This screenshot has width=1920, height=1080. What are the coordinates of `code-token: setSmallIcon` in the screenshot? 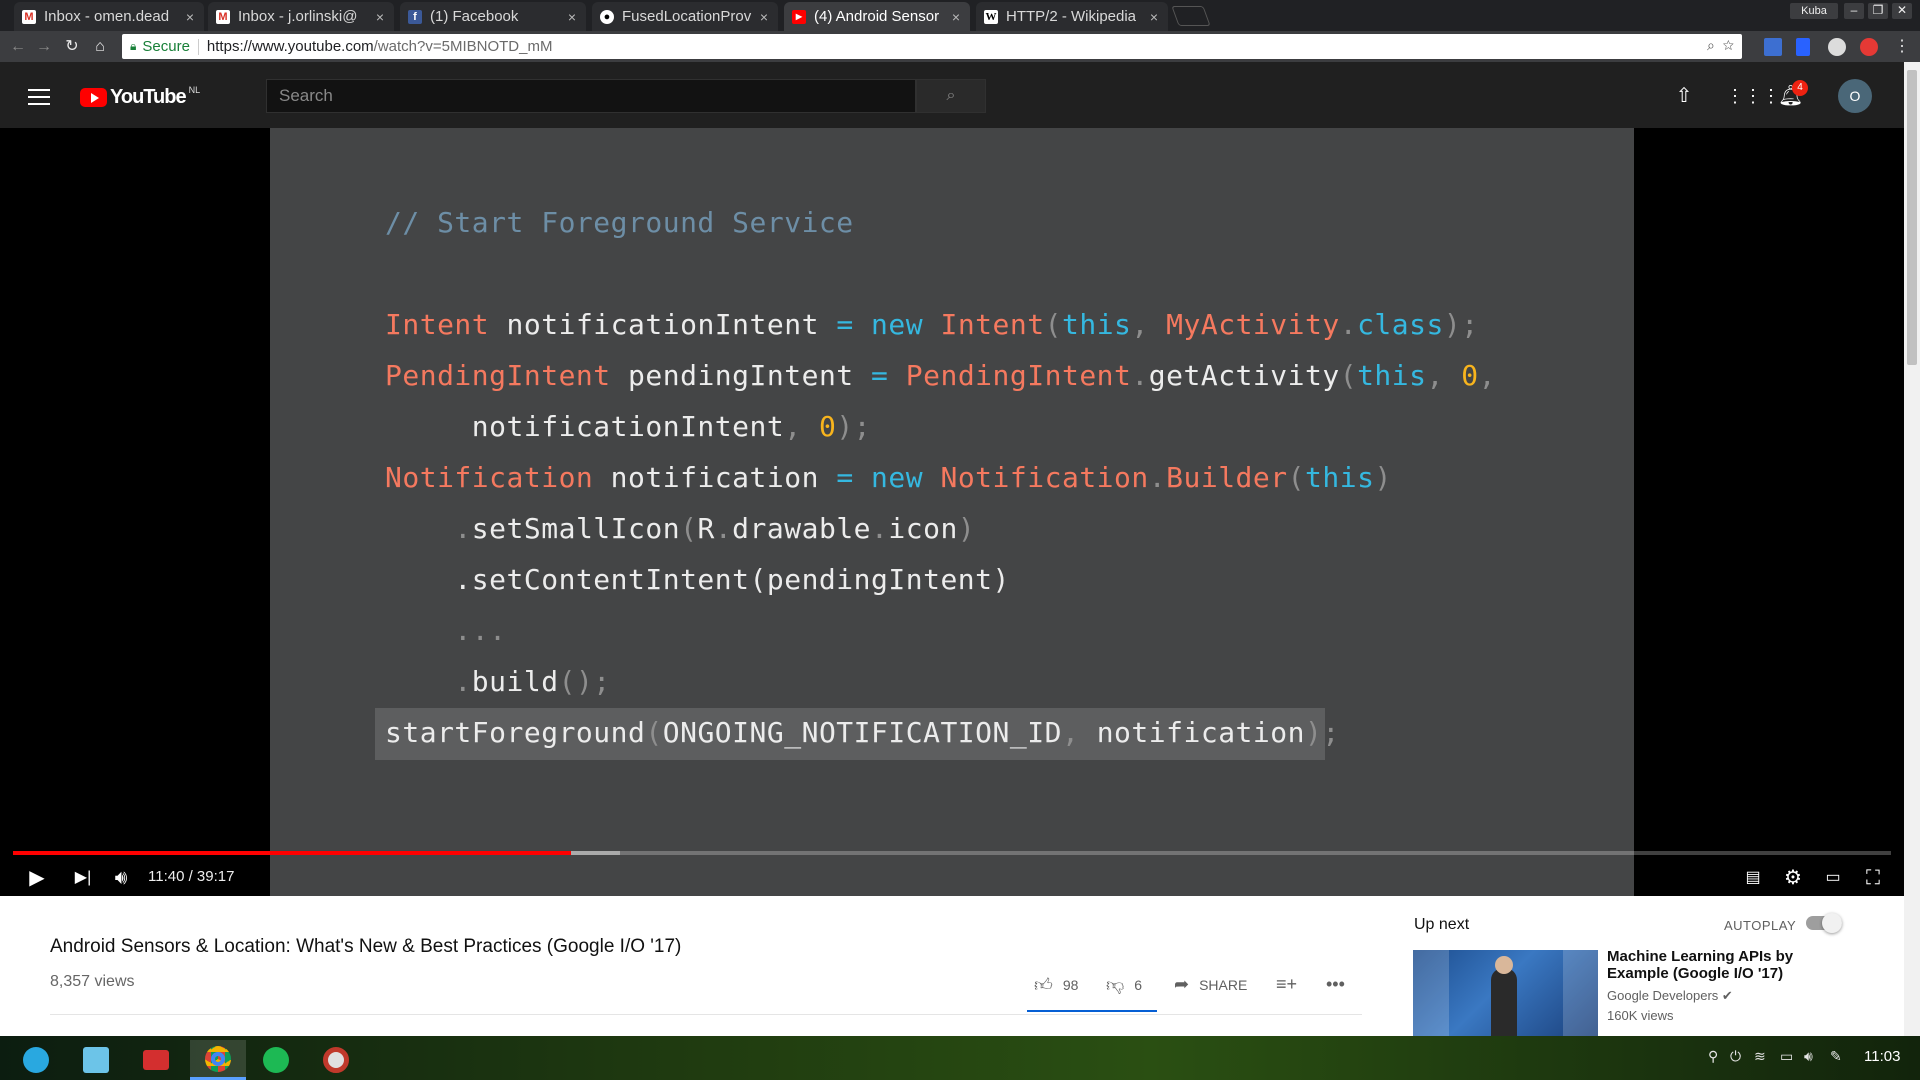 It's located at (576, 528).